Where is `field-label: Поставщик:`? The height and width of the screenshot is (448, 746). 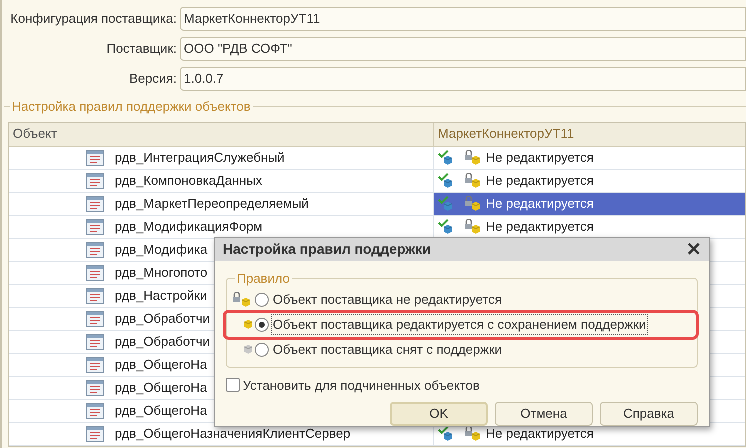
field-label: Поставщик: is located at coordinates (142, 49).